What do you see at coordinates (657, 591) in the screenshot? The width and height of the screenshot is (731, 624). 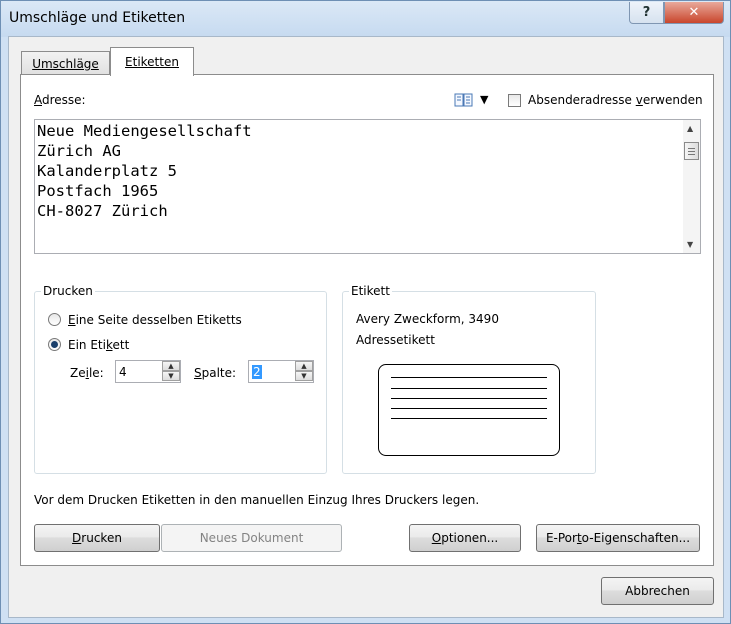 I see `cancel-button: Abbrechen` at bounding box center [657, 591].